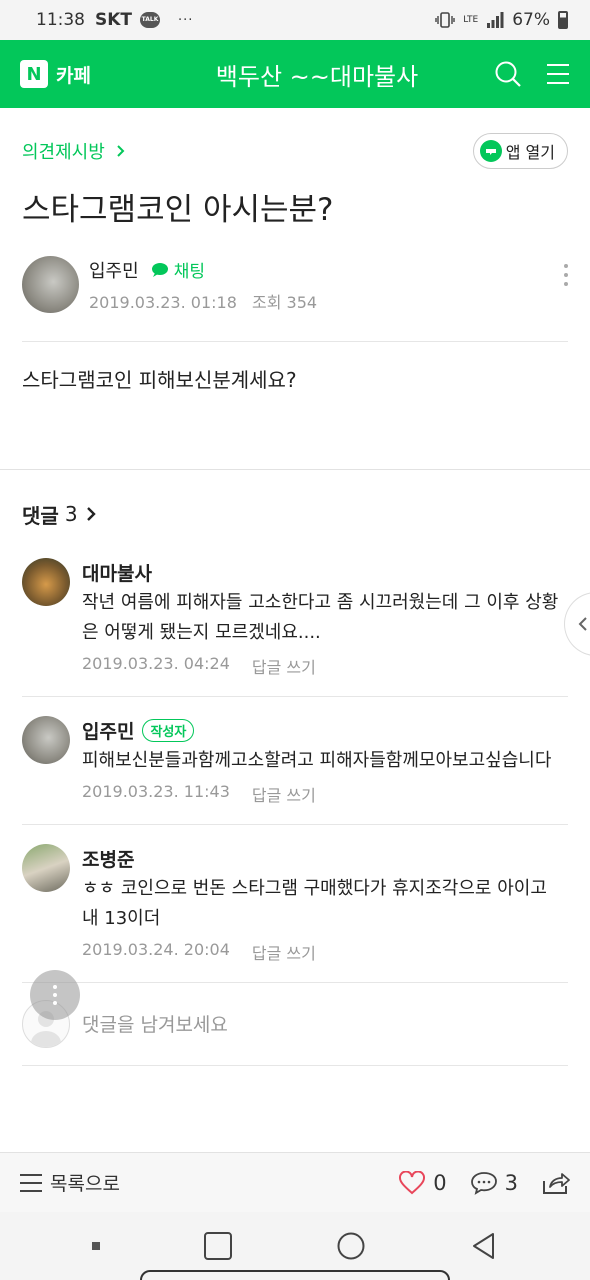 This screenshot has width=590, height=1280. I want to click on home-icon, so click(351, 1246).